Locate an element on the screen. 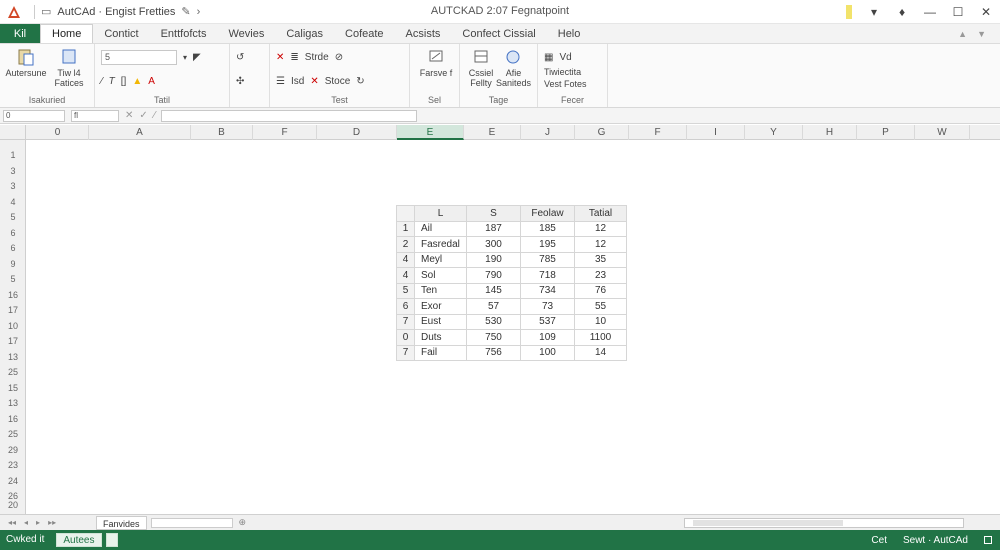 This screenshot has width=1000, height=550. delete-icon: ✕ is located at coordinates (280, 57).